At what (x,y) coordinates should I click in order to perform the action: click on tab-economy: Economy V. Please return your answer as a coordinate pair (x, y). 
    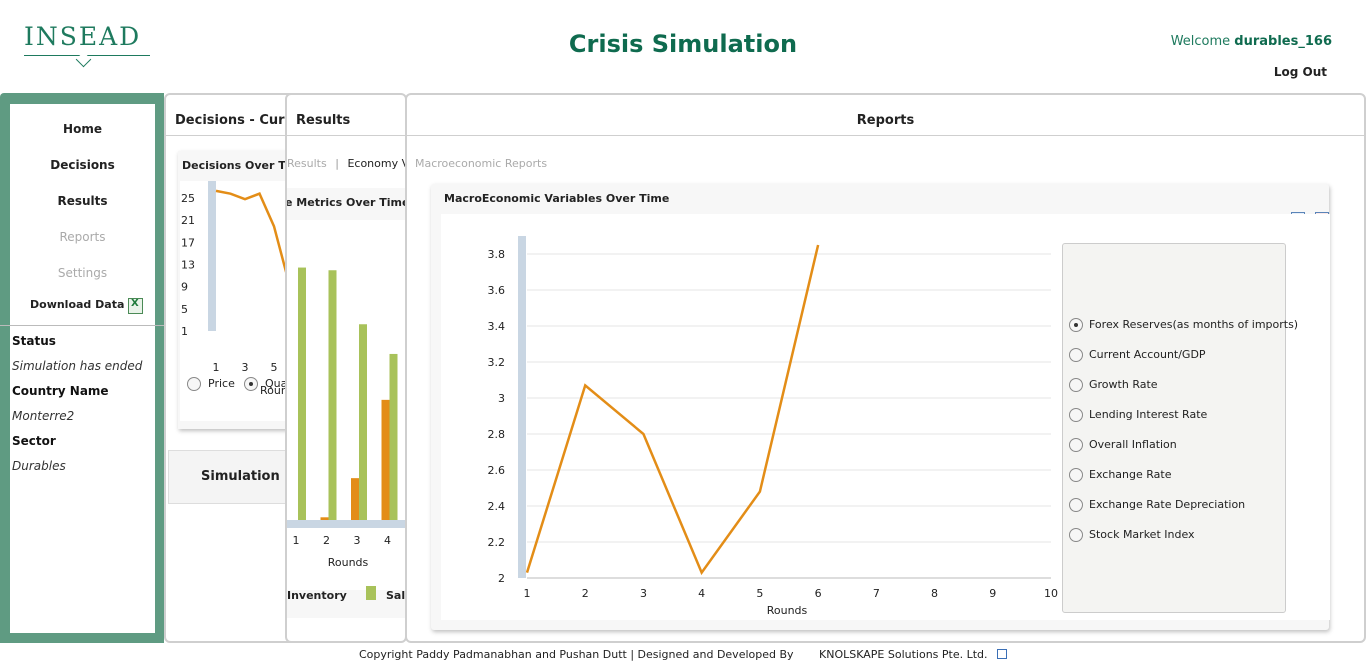
    Looking at the image, I should click on (376, 163).